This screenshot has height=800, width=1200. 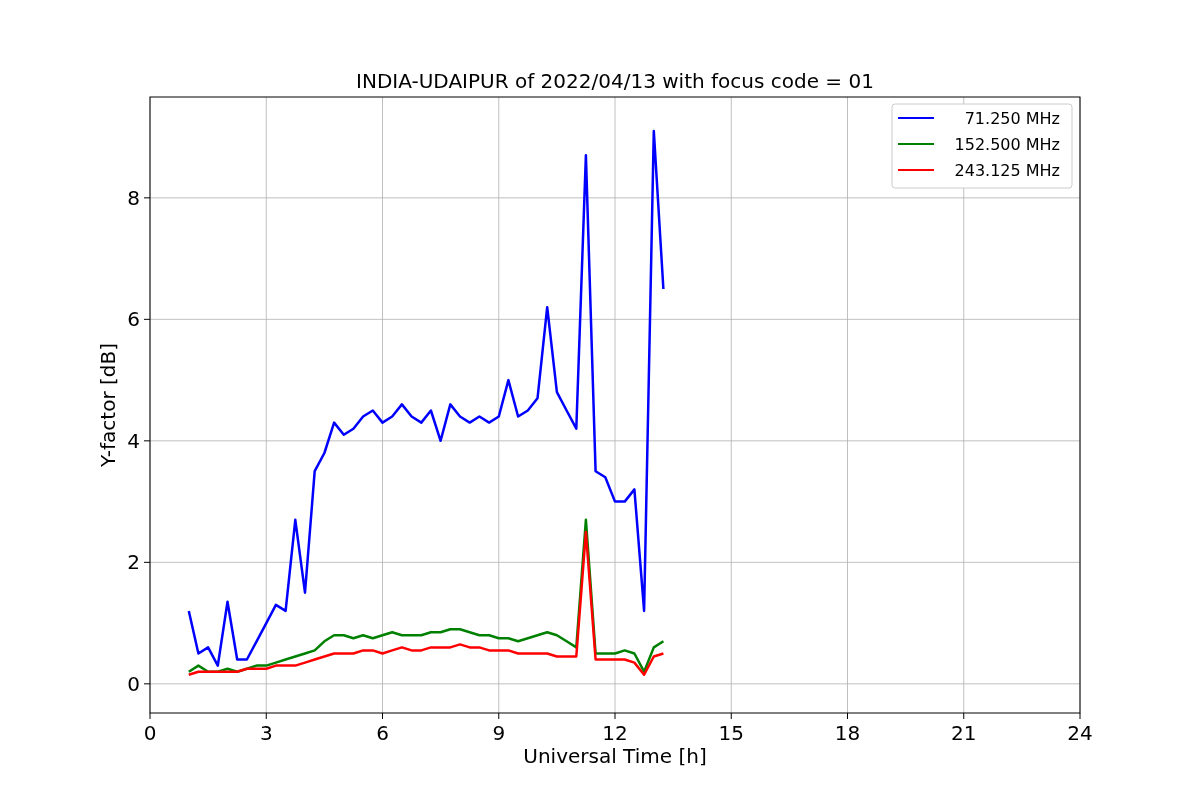 I want to click on x-tick-label: 0, so click(x=150, y=733).